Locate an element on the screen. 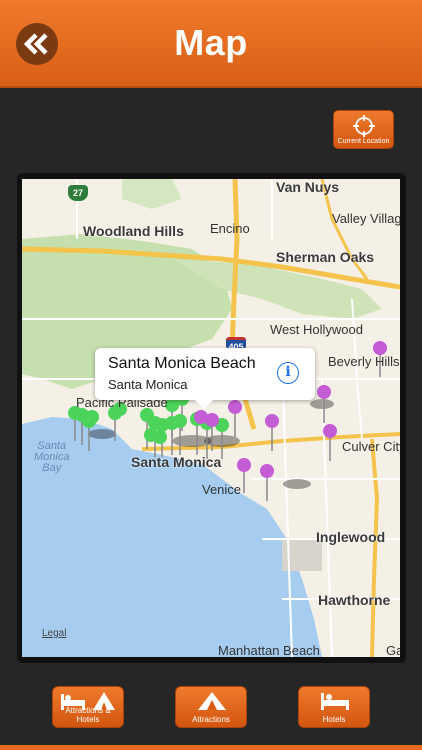  map-label-valley-village: Valley Villag is located at coordinates (366, 218).